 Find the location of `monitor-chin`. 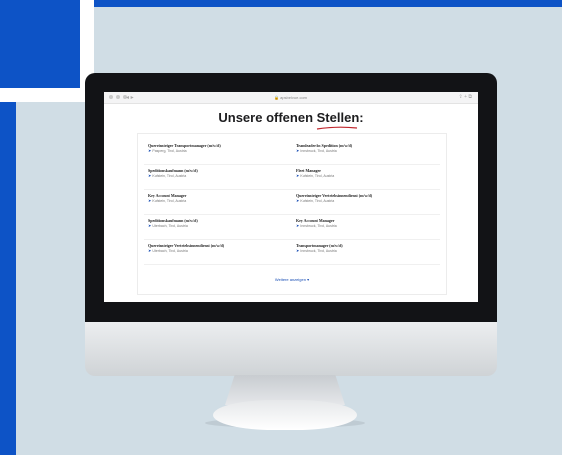

monitor-chin is located at coordinates (291, 349).